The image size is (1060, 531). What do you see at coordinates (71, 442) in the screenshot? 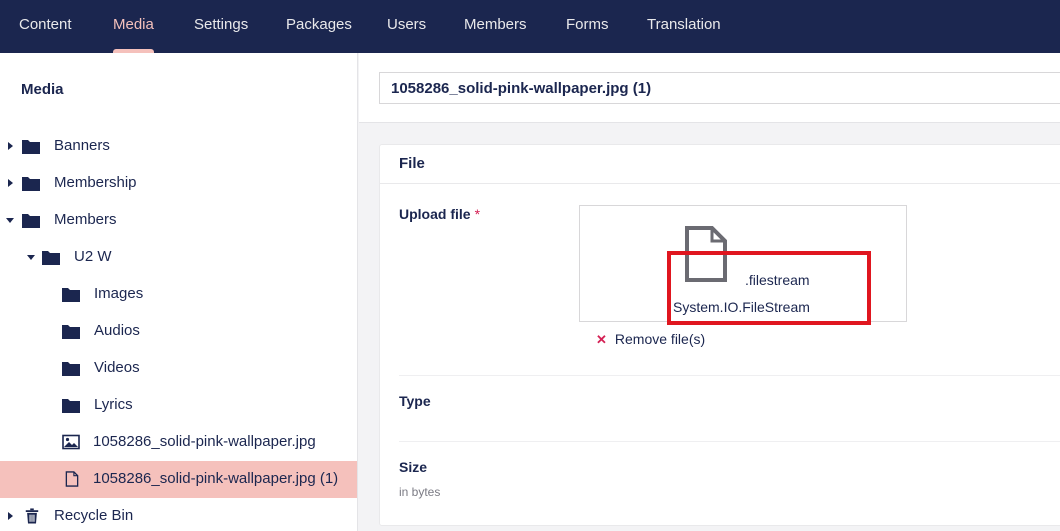
I see `image-icon` at bounding box center [71, 442].